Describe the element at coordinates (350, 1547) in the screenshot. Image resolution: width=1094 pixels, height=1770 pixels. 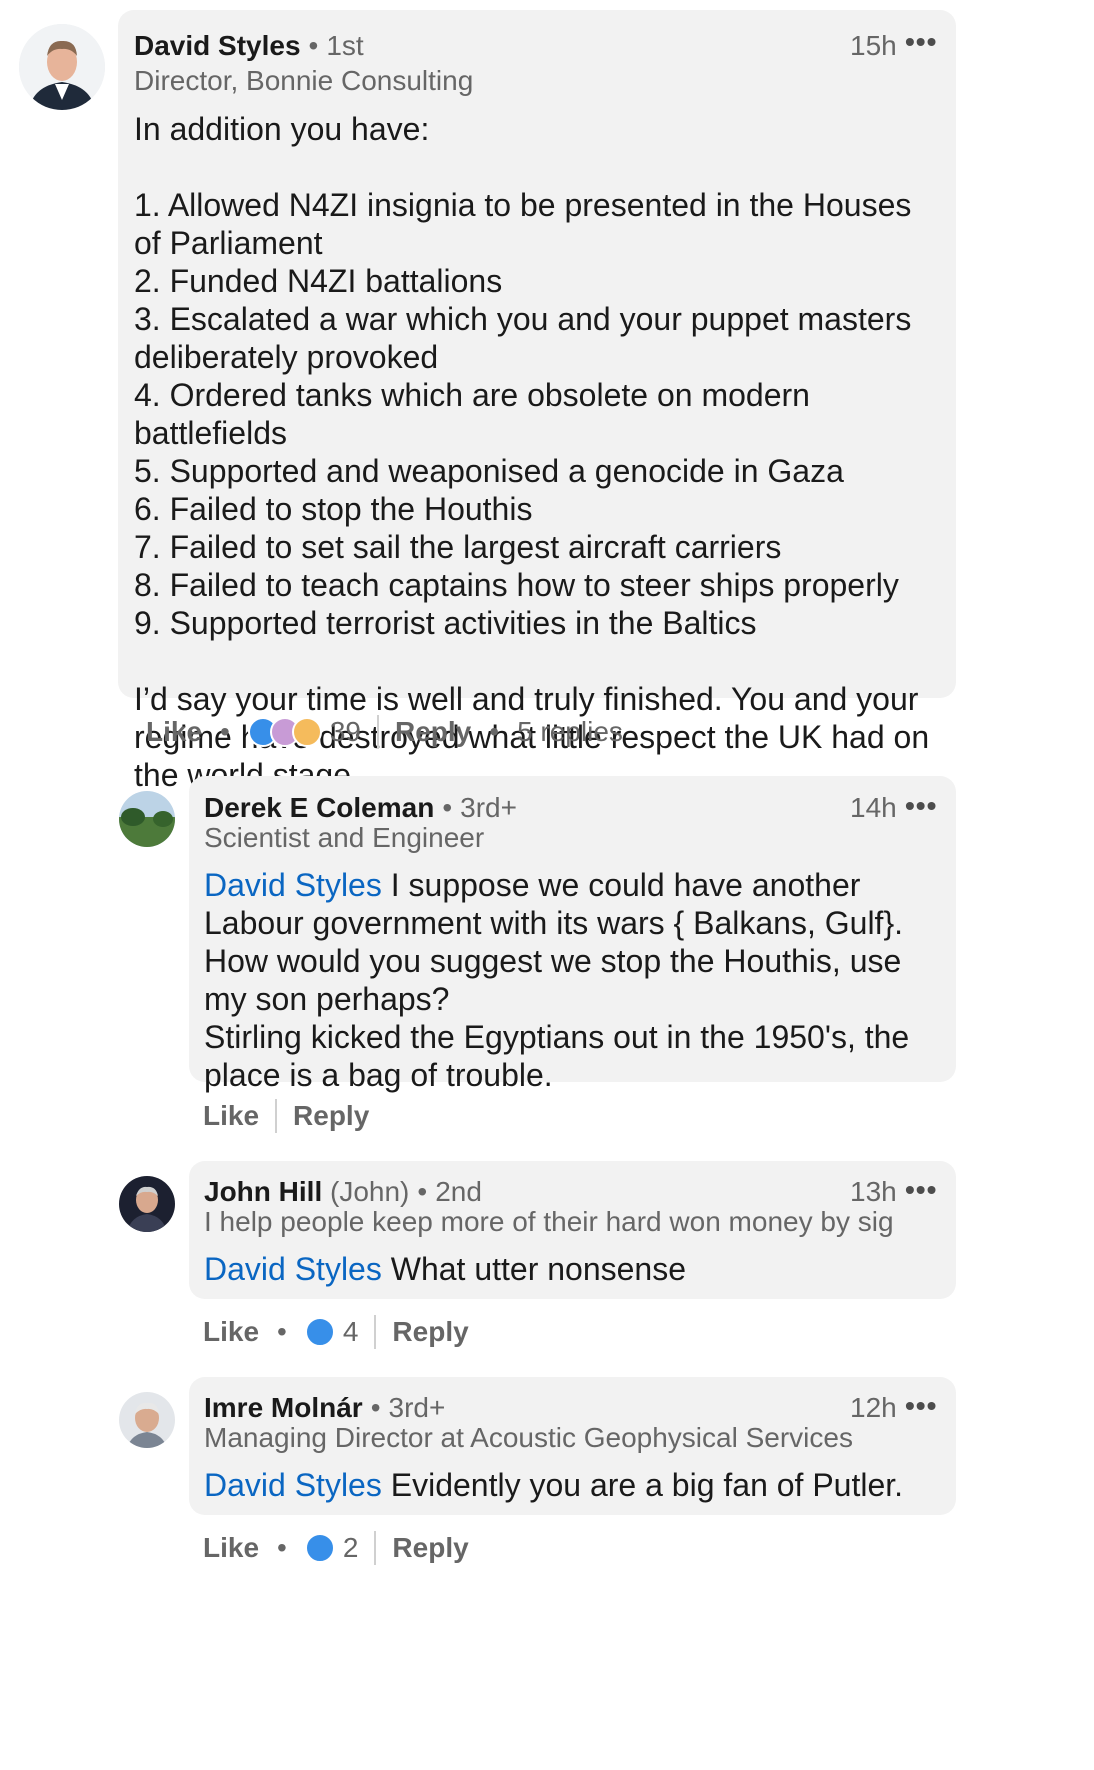
I see `reaction-count: 2` at that location.